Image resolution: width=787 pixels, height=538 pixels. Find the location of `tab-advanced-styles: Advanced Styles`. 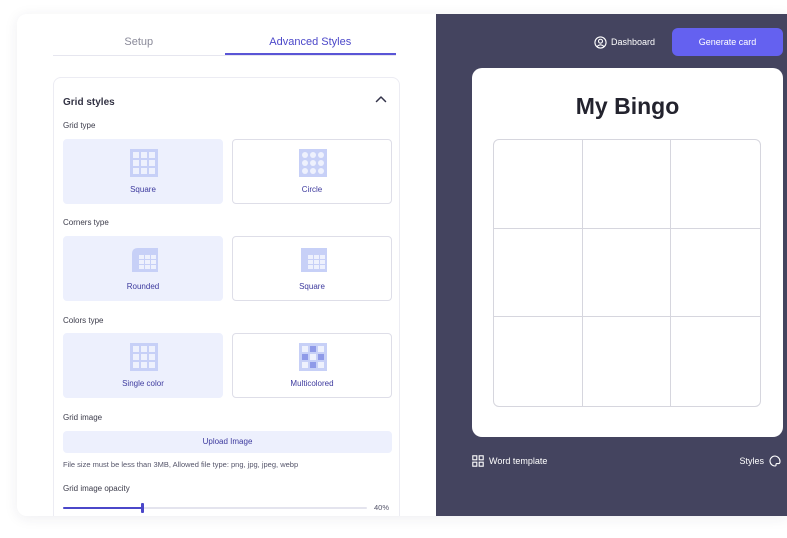

tab-advanced-styles: Advanced Styles is located at coordinates (310, 42).